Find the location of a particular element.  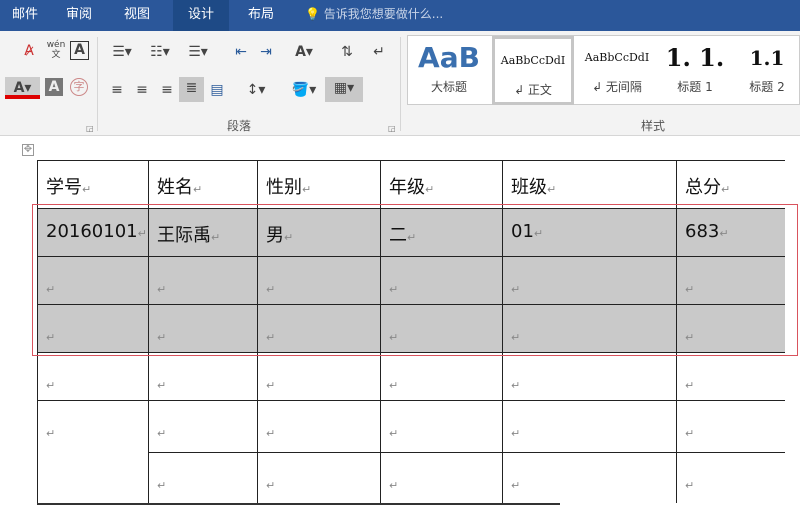

character-shading-icon: A is located at coordinates (54, 87).